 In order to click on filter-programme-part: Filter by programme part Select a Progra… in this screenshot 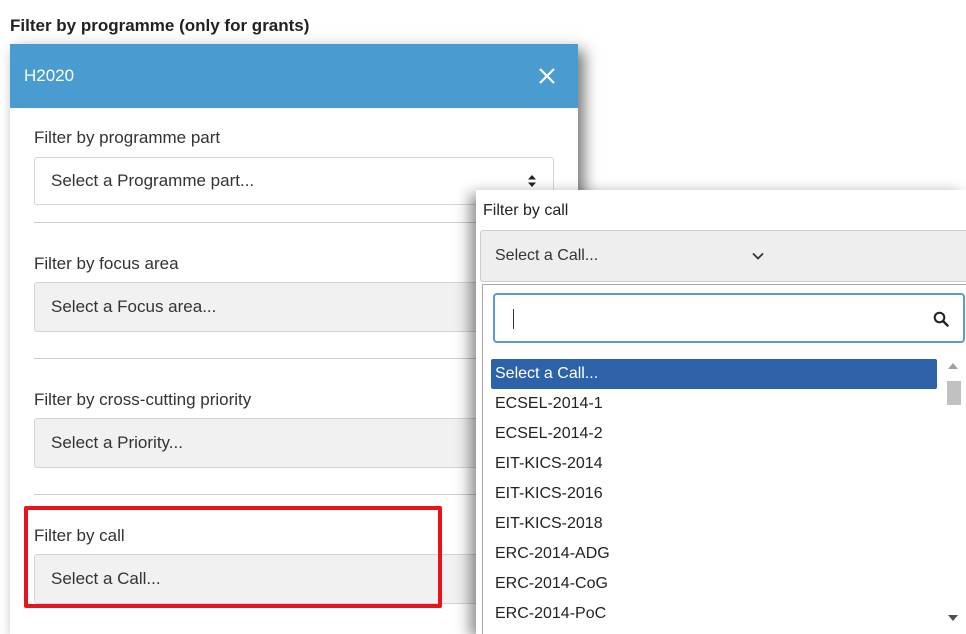, I will do `click(294, 166)`.